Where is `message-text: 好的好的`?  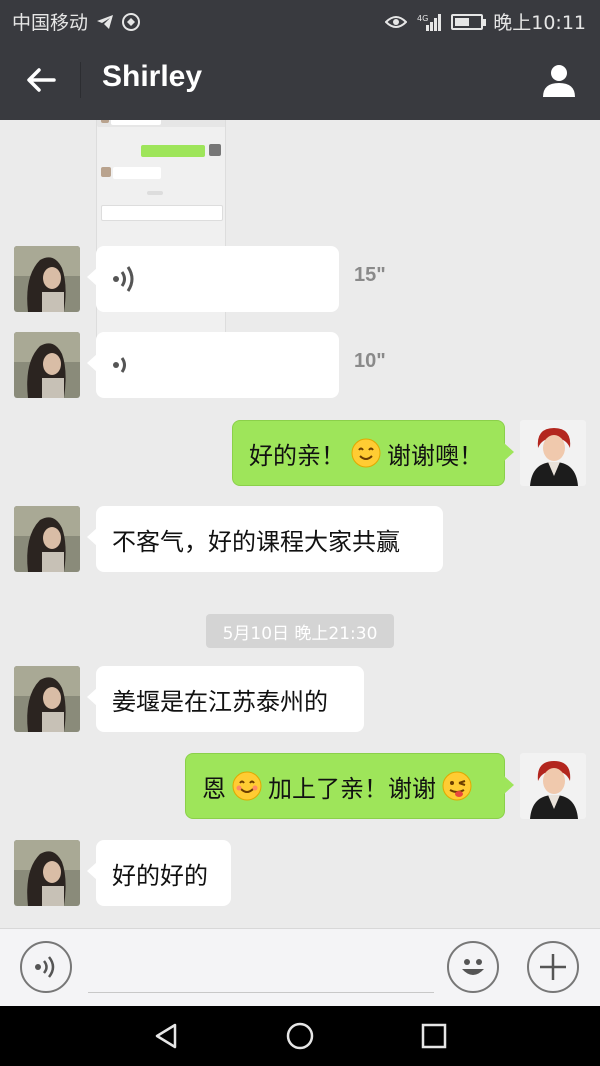
message-text: 好的好的 is located at coordinates (160, 875).